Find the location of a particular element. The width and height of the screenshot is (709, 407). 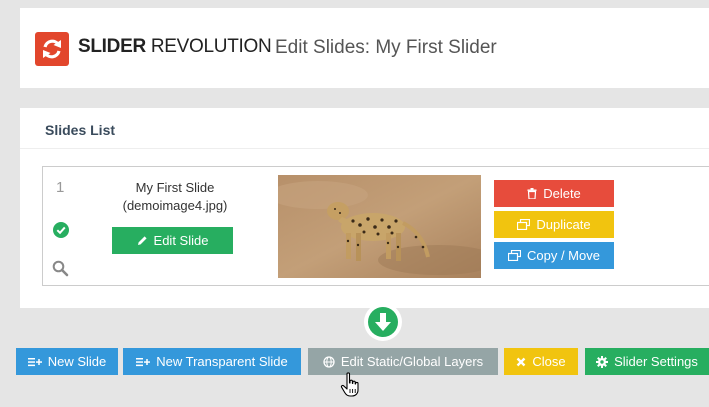

slider-settings-label: Slider Settings is located at coordinates (656, 361).